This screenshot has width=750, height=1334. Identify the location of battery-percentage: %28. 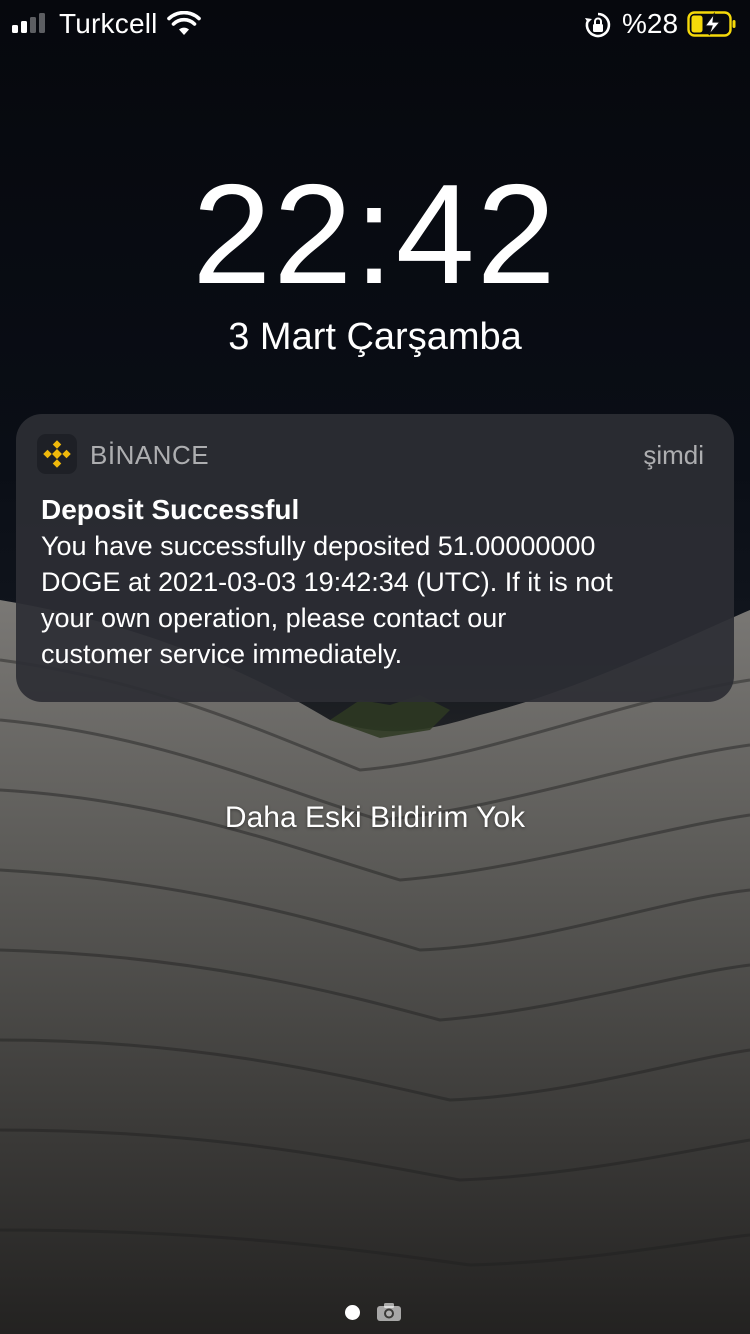
(650, 23).